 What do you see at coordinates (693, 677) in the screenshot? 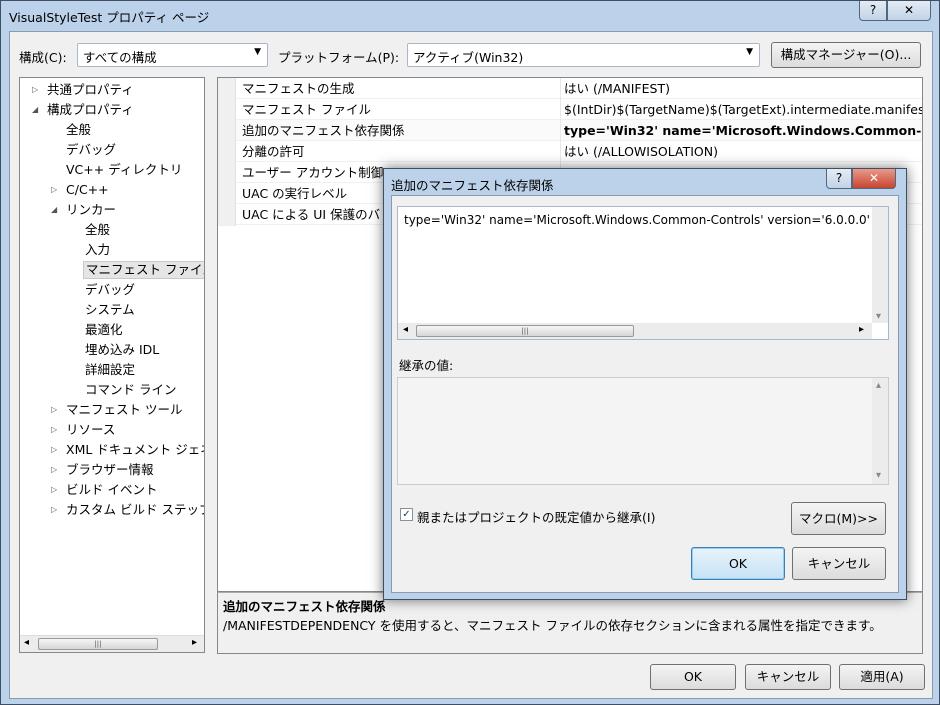
I see `ok-button: OK` at bounding box center [693, 677].